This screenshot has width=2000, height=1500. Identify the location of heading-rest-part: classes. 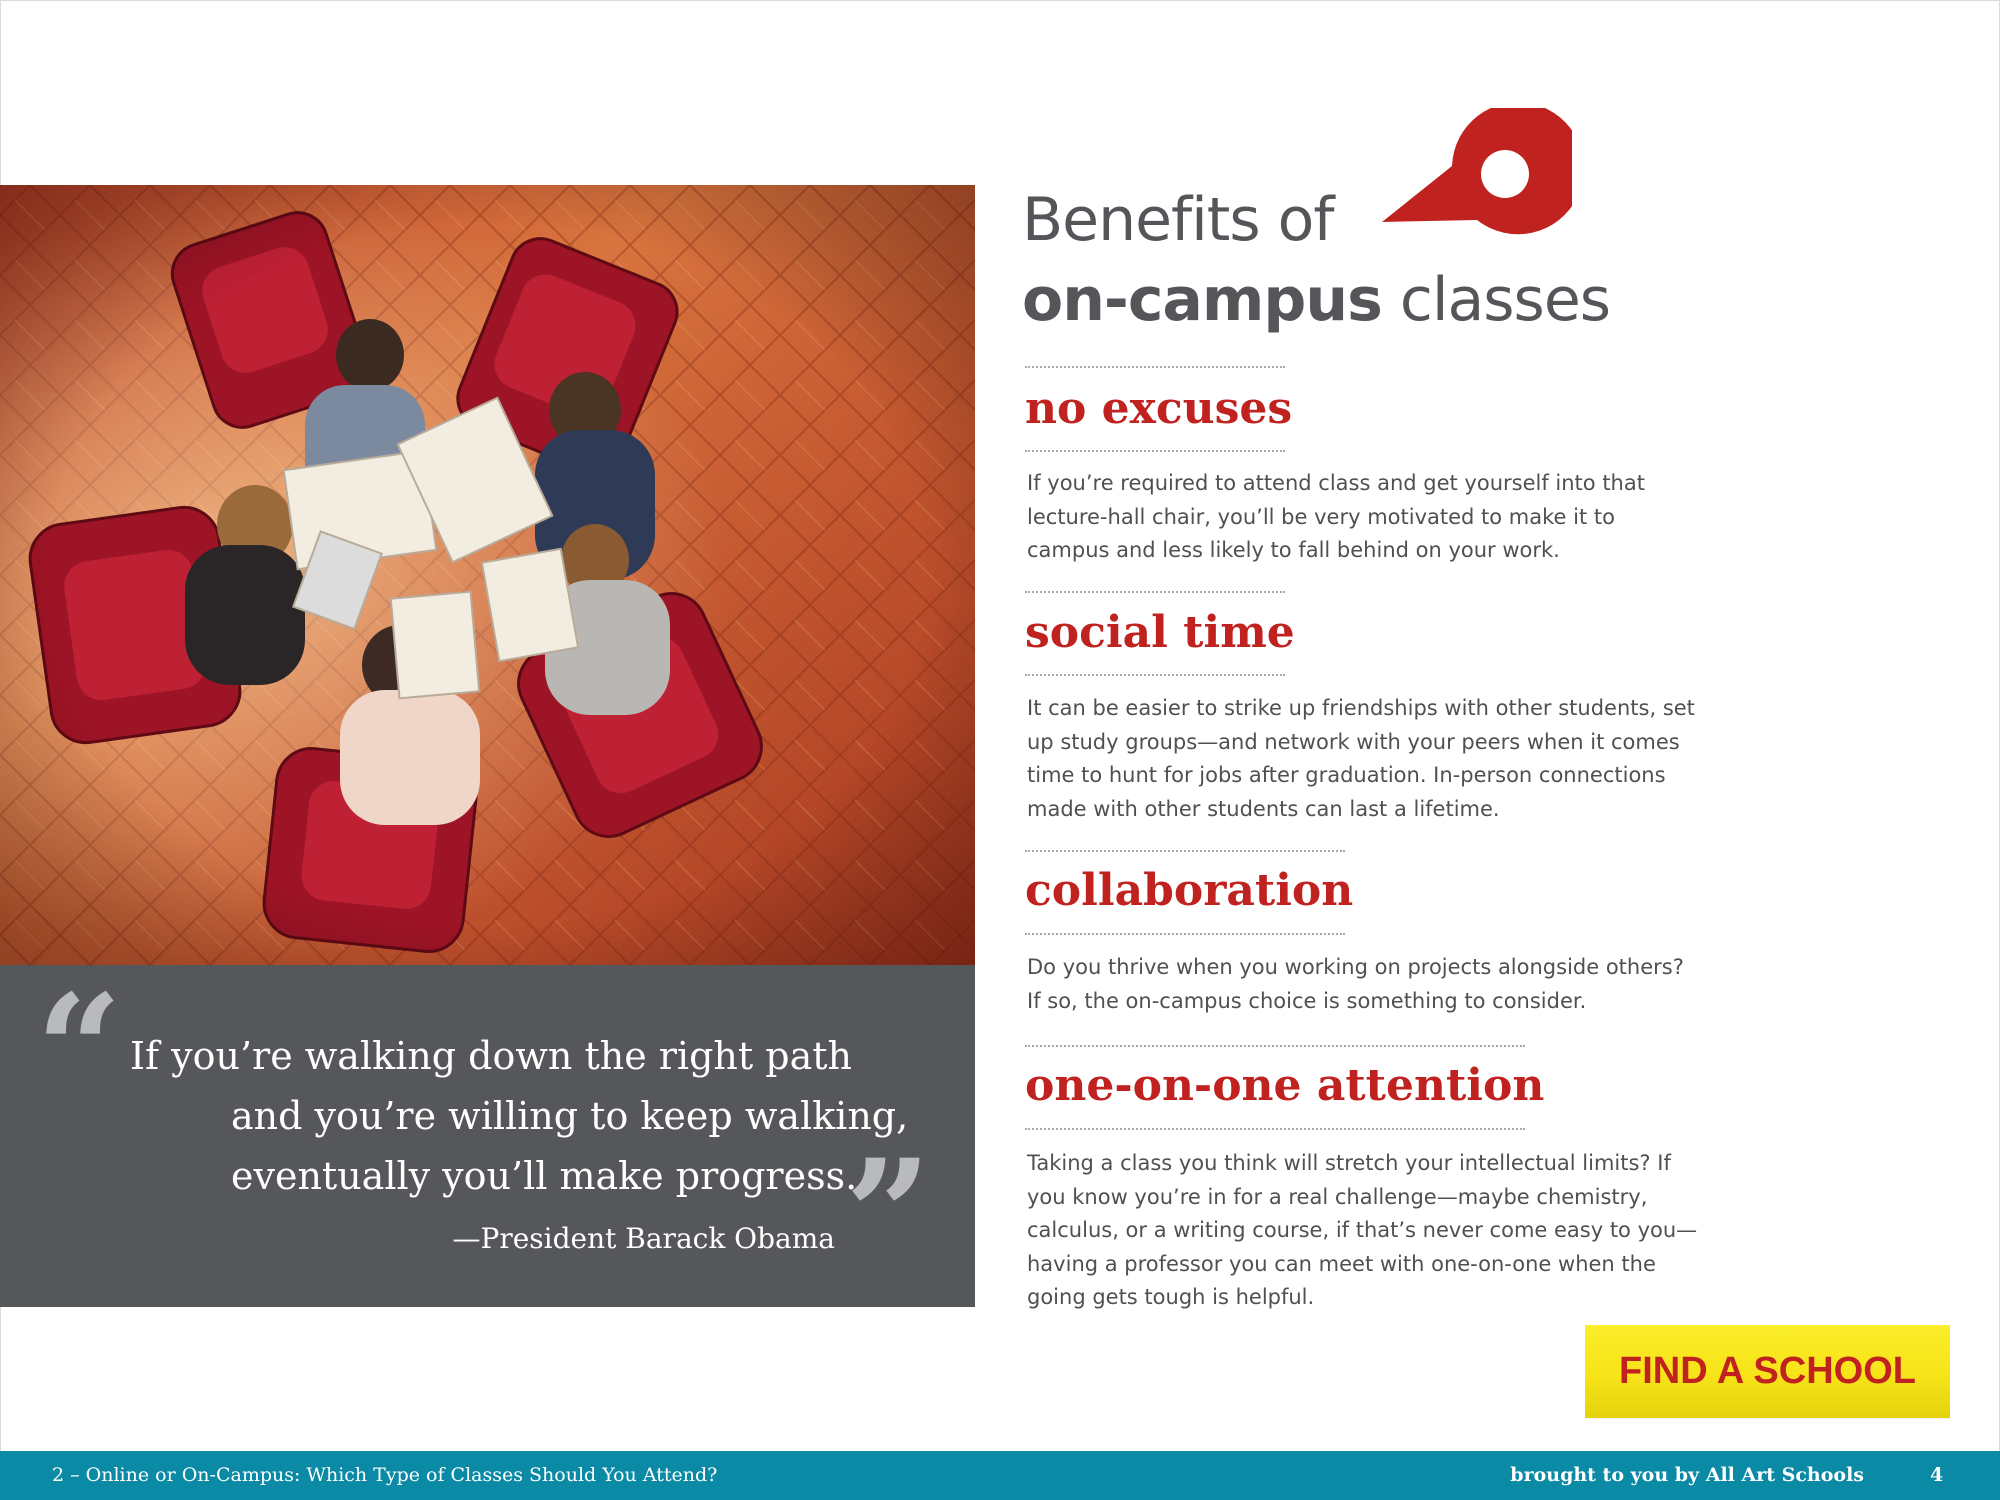
(1496, 300).